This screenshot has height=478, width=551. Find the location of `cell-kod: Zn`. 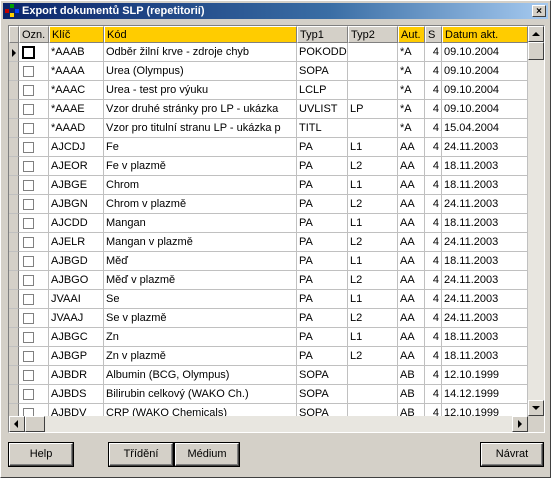

cell-kod: Zn is located at coordinates (200, 337).